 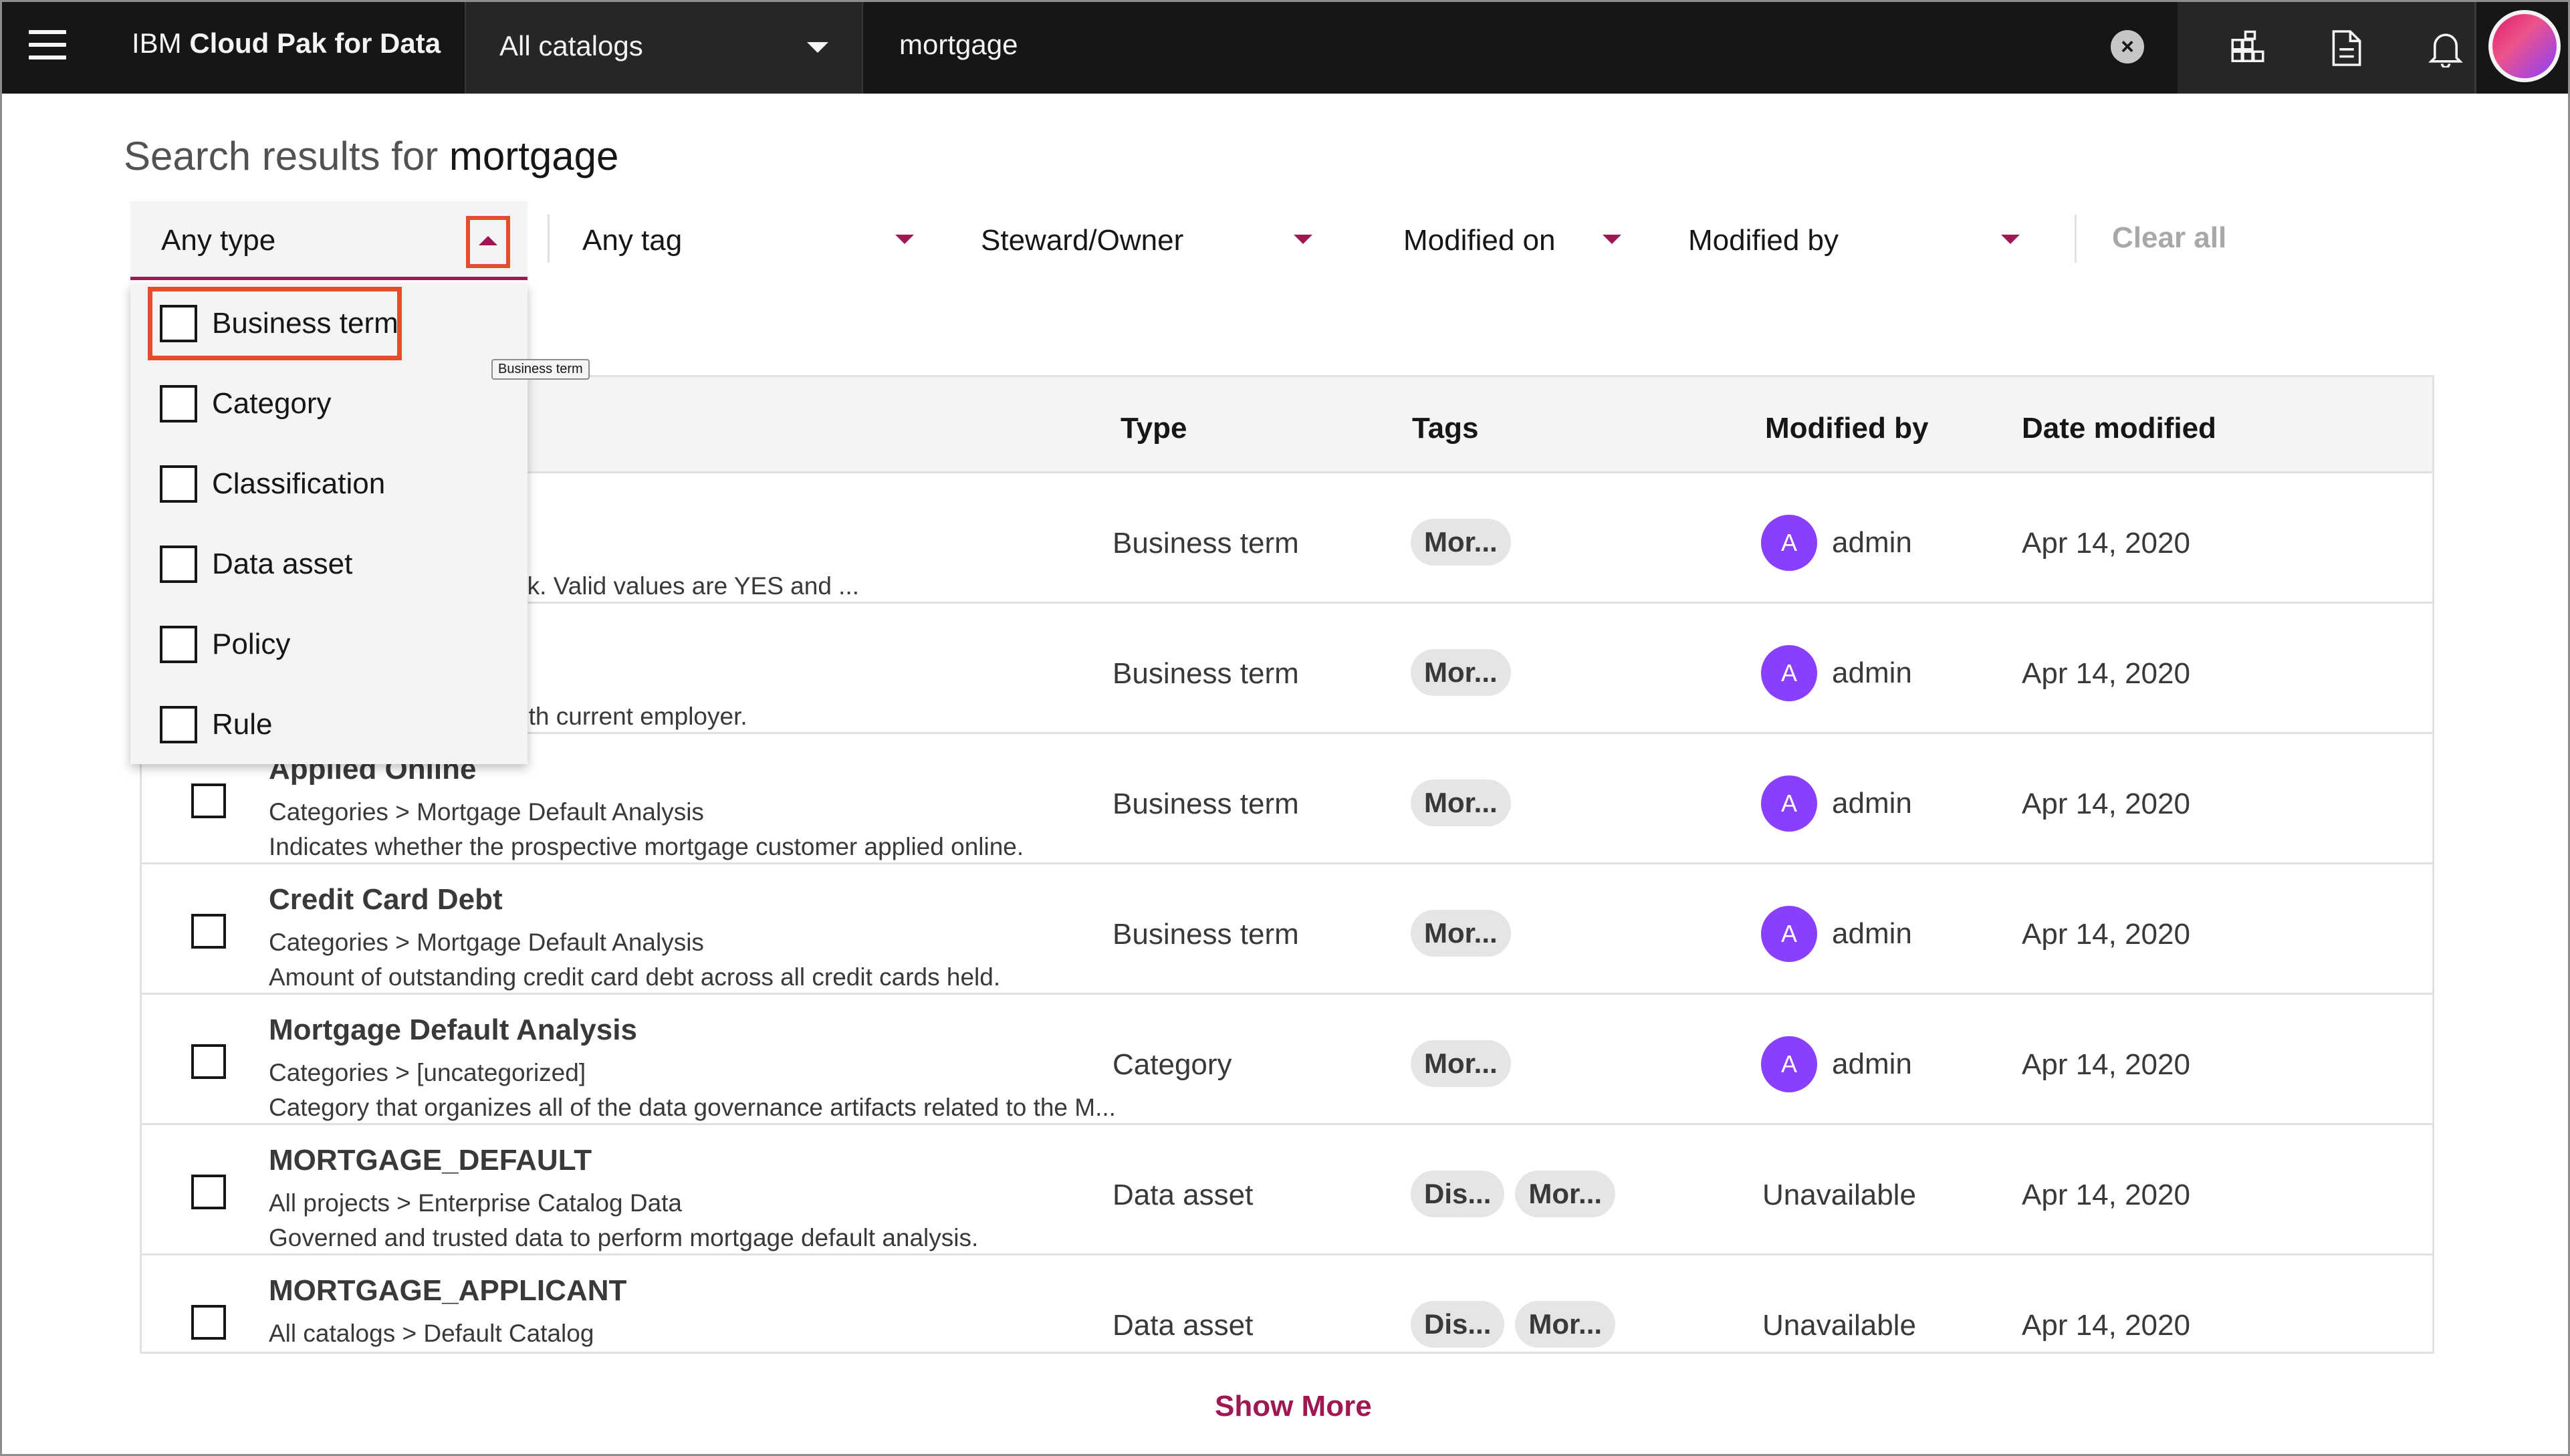 I want to click on user-avatar-button, so click(x=2521, y=48).